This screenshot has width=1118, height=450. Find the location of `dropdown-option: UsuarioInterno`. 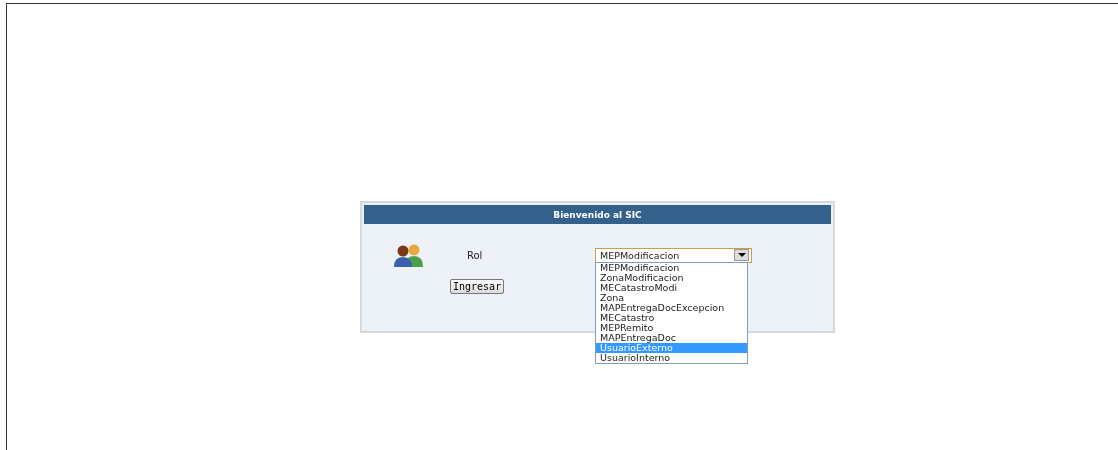

dropdown-option: UsuarioInterno is located at coordinates (671, 358).